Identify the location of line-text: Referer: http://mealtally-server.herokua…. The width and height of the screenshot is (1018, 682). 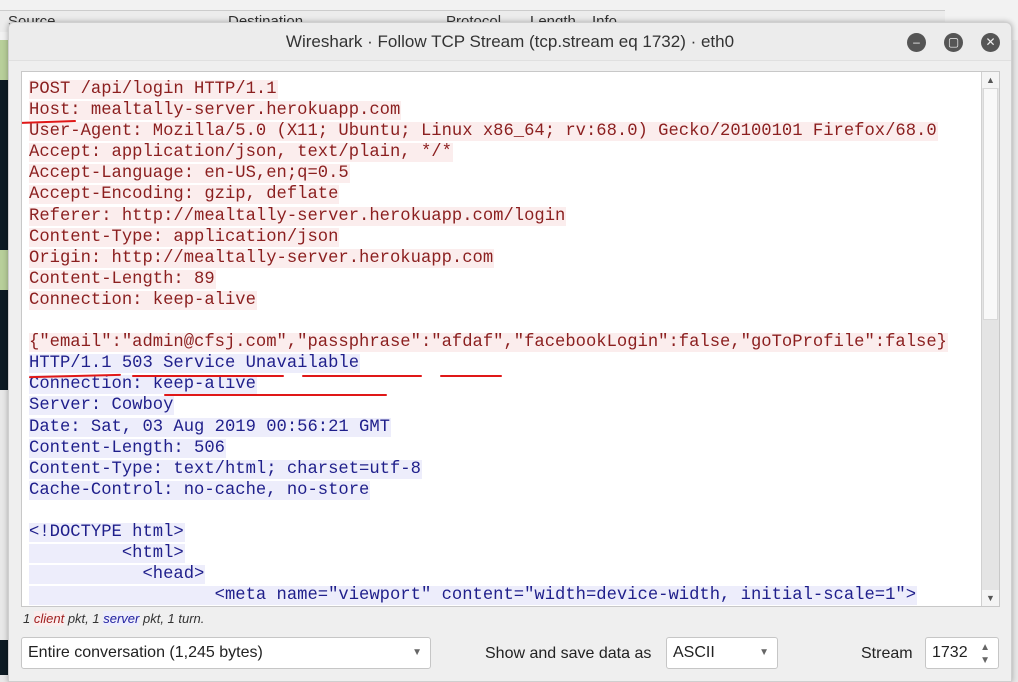
(298, 216).